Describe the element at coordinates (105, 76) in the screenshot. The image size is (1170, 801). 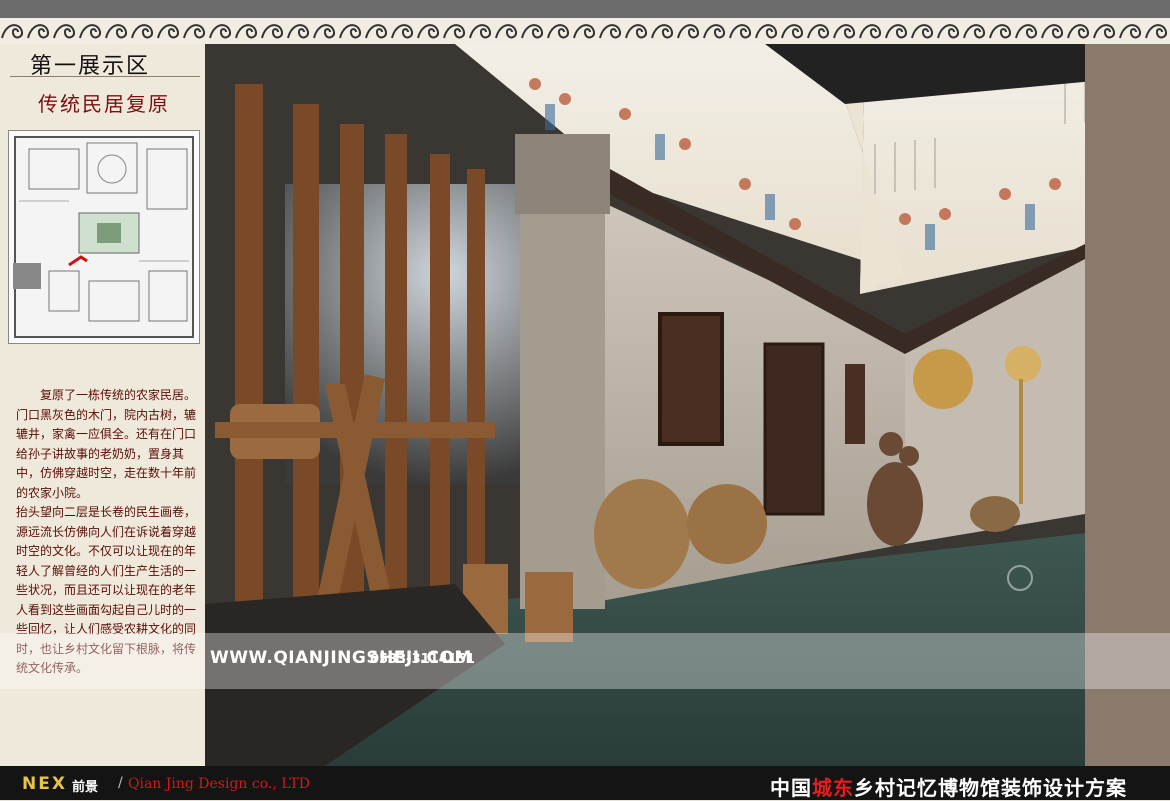
I see `title-divider` at that location.